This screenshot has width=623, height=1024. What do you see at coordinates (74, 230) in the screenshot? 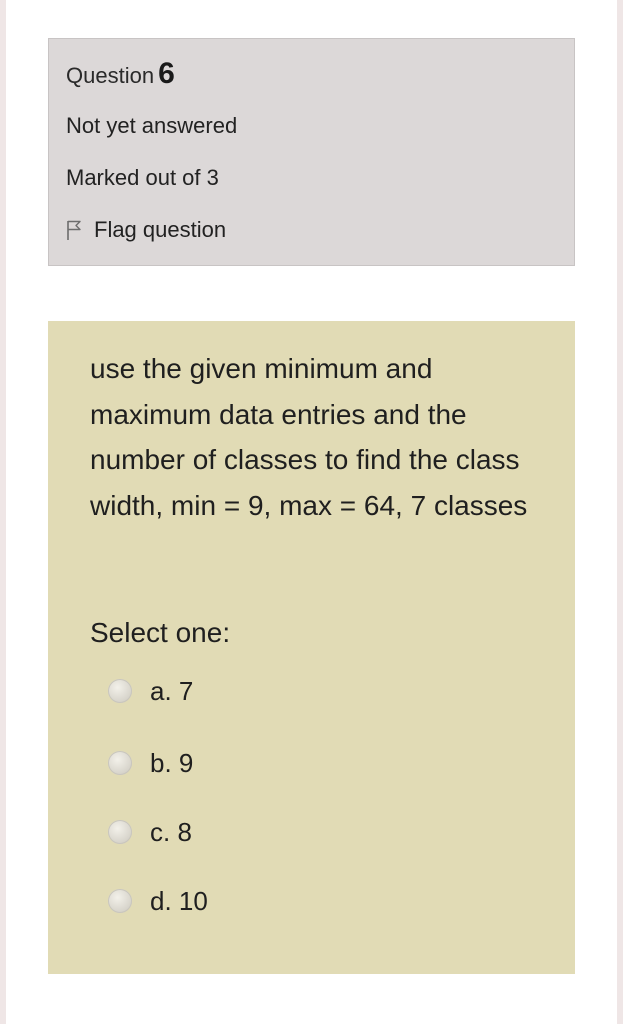
I see `flag-icon` at bounding box center [74, 230].